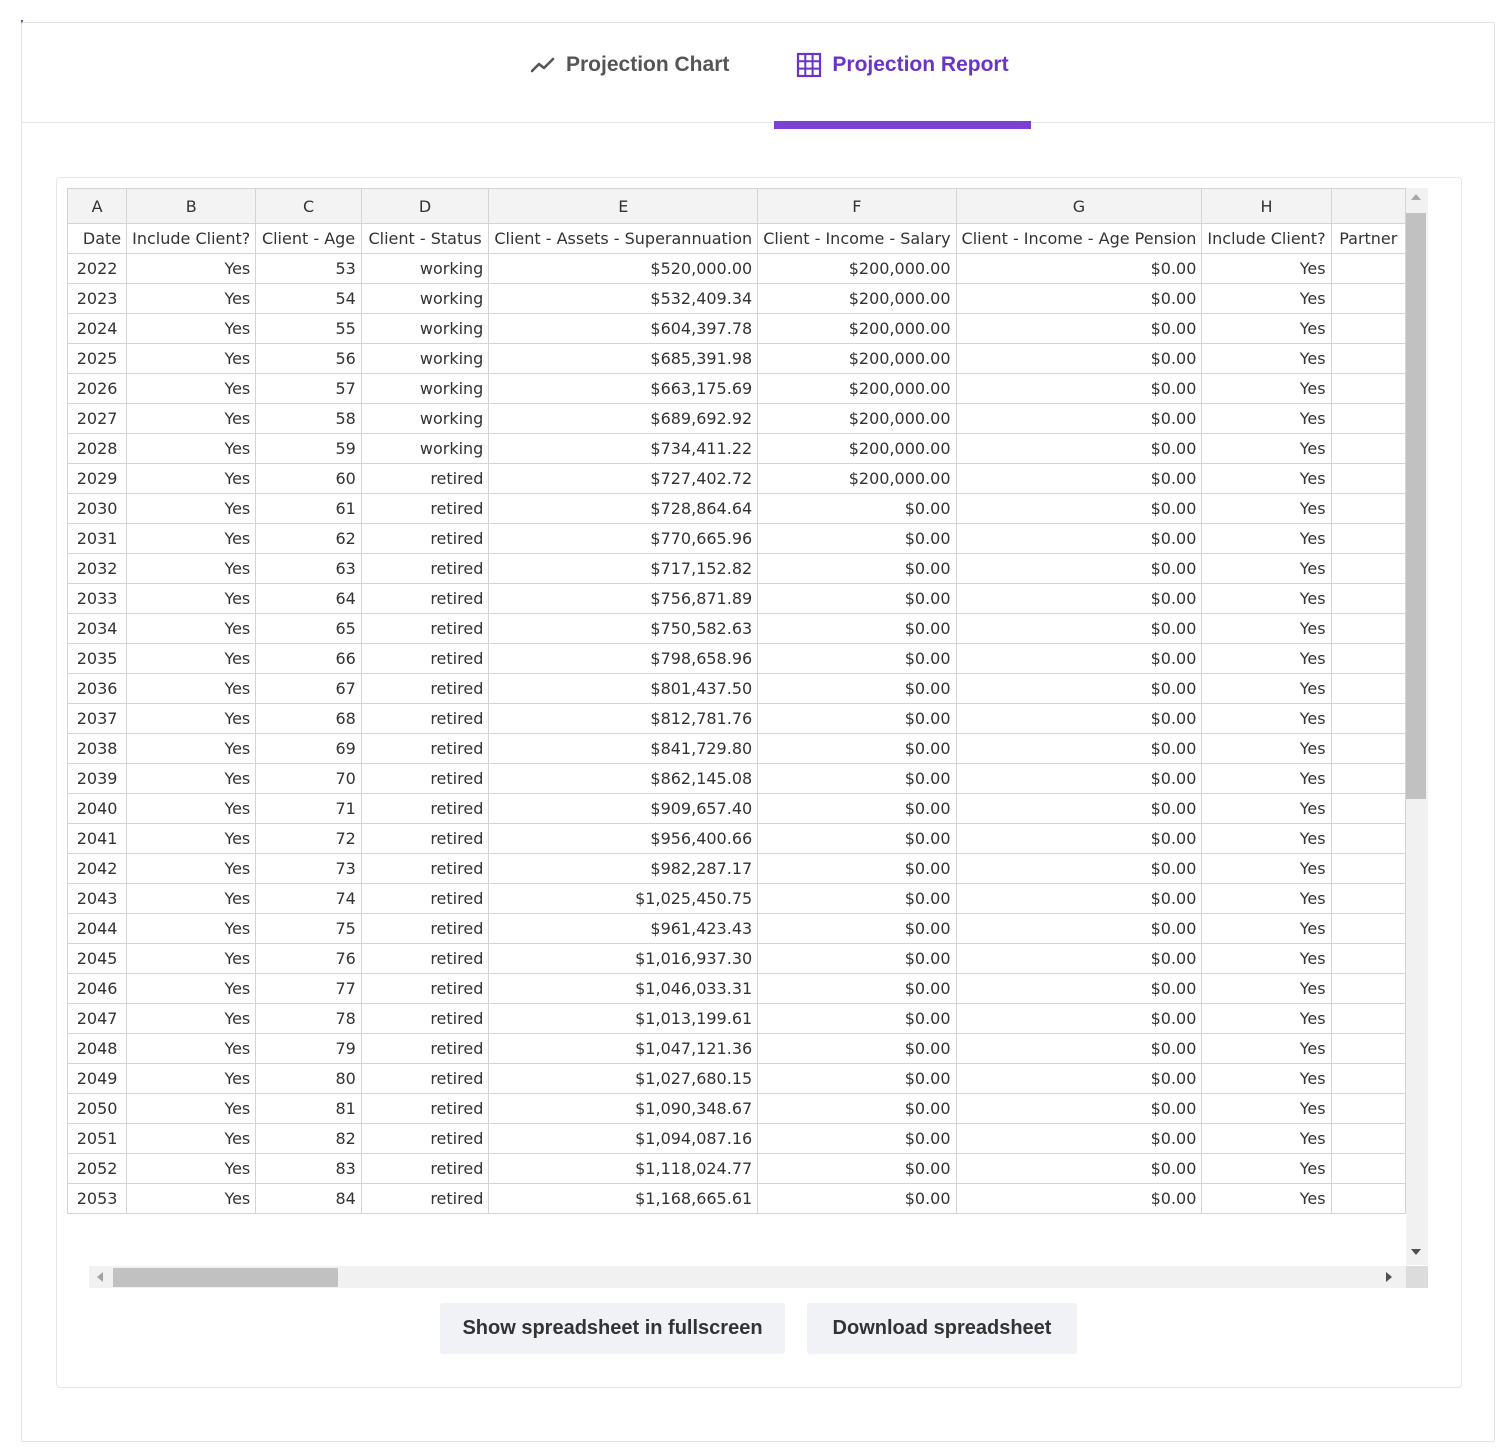 This screenshot has height=1447, width=1500. I want to click on table-cell: $909,657.40, so click(623, 808).